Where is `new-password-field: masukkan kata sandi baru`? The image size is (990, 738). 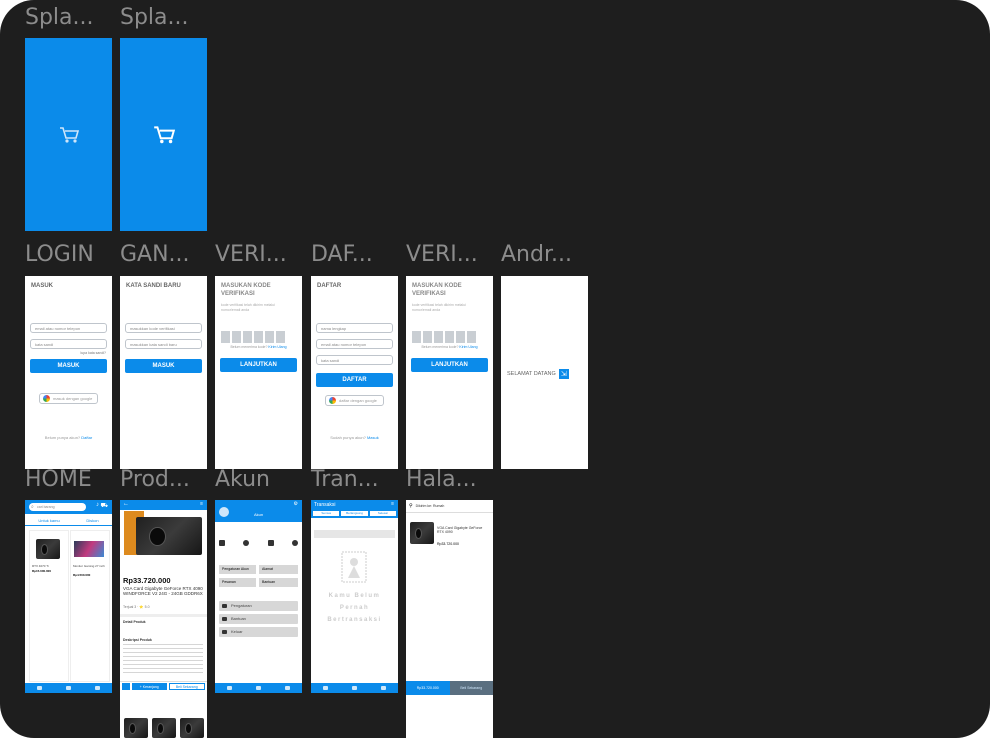
new-password-field: masukkan kata sandi baru is located at coordinates (163, 344).